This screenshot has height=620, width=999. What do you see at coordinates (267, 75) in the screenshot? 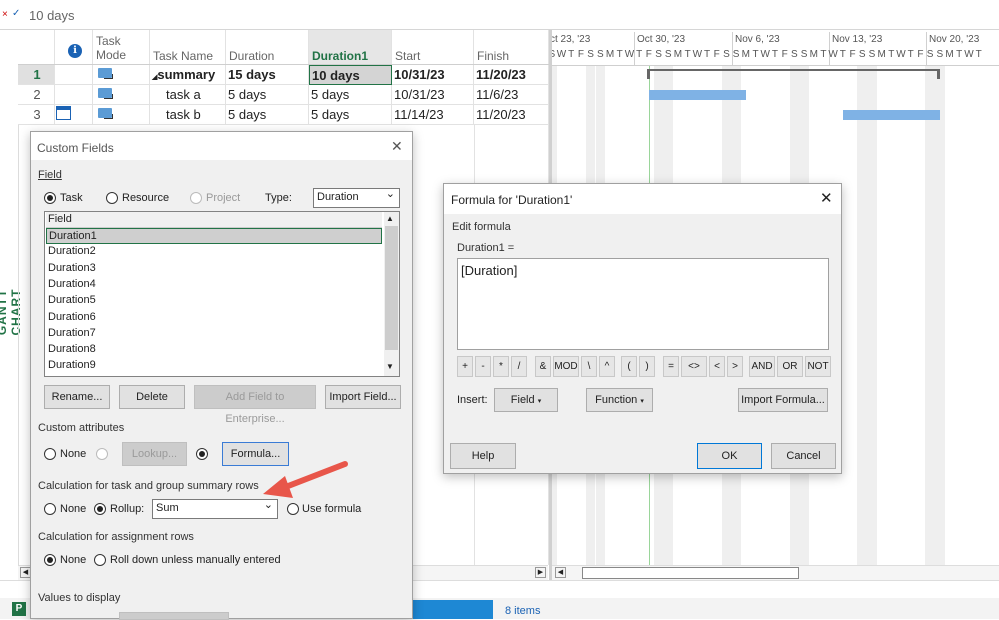
I see `duration-cell: 15 days` at bounding box center [267, 75].